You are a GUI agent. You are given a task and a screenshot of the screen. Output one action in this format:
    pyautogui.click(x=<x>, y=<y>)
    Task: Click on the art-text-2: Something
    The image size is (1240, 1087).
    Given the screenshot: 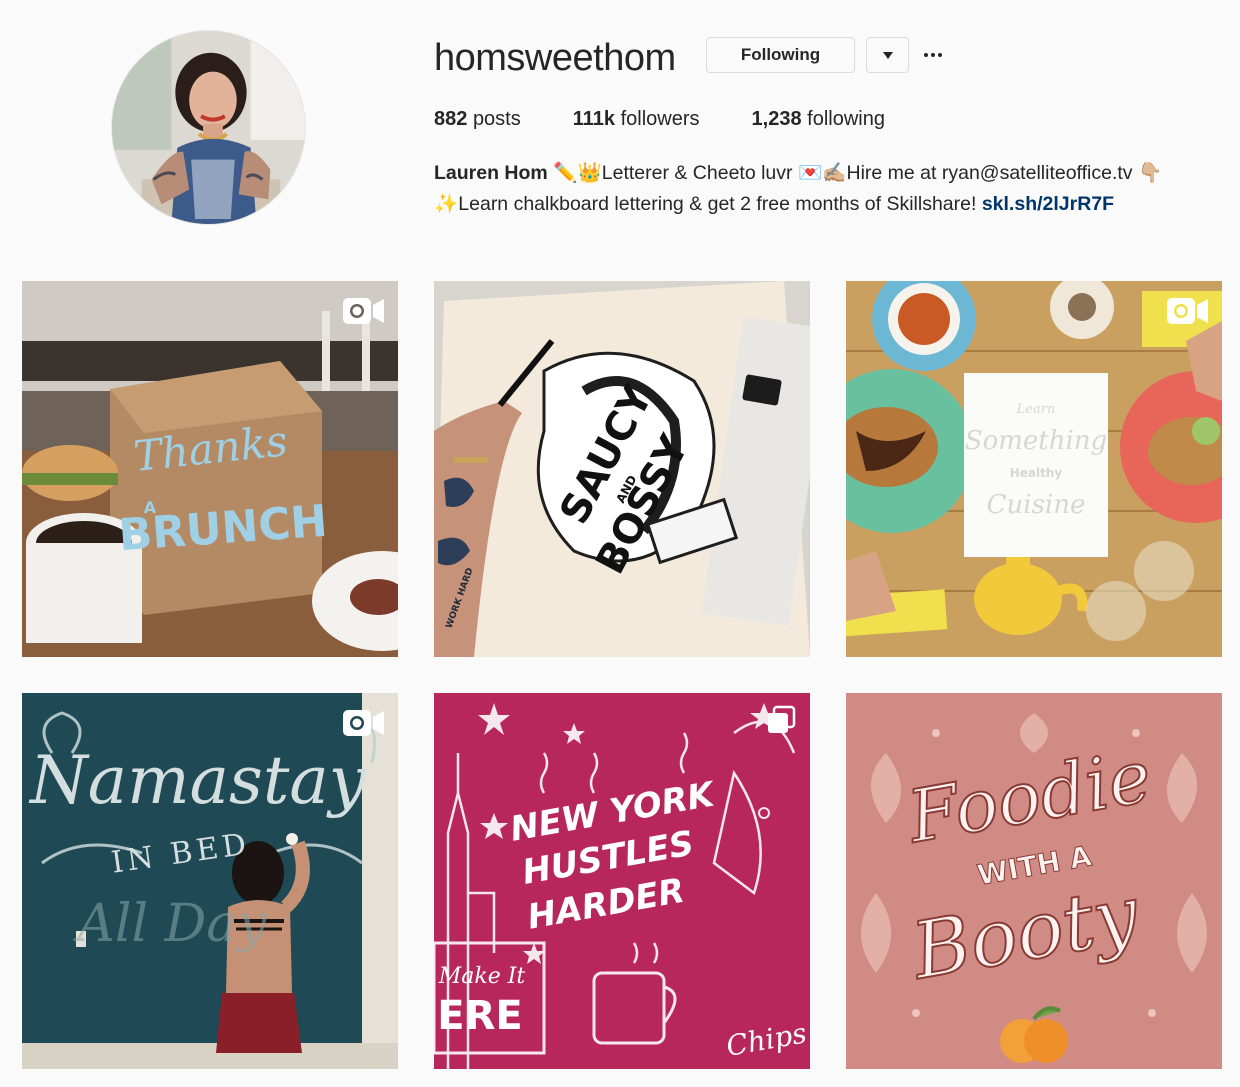 What is the action you would take?
    pyautogui.click(x=1036, y=441)
    